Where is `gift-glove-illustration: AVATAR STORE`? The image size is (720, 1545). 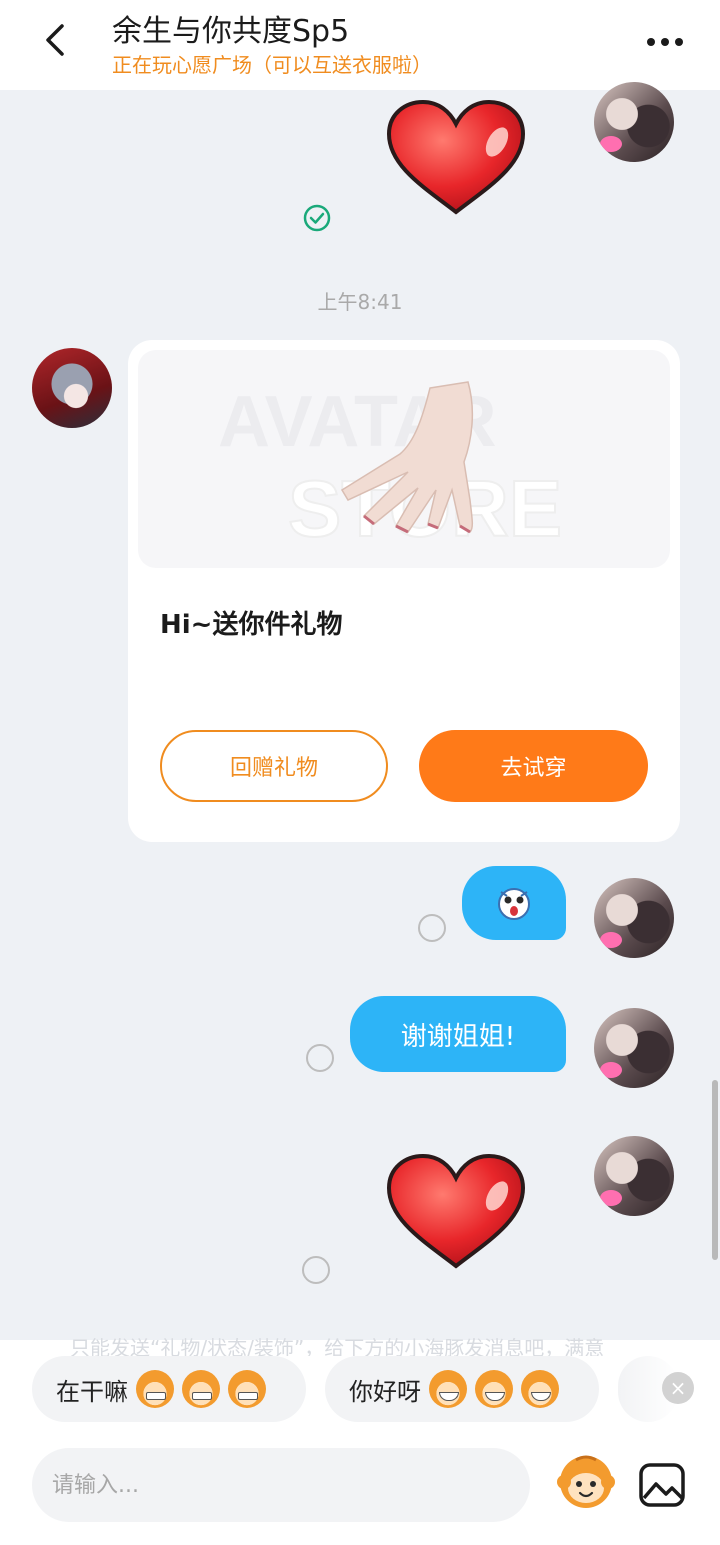 gift-glove-illustration: AVATAR STORE is located at coordinates (390, 467).